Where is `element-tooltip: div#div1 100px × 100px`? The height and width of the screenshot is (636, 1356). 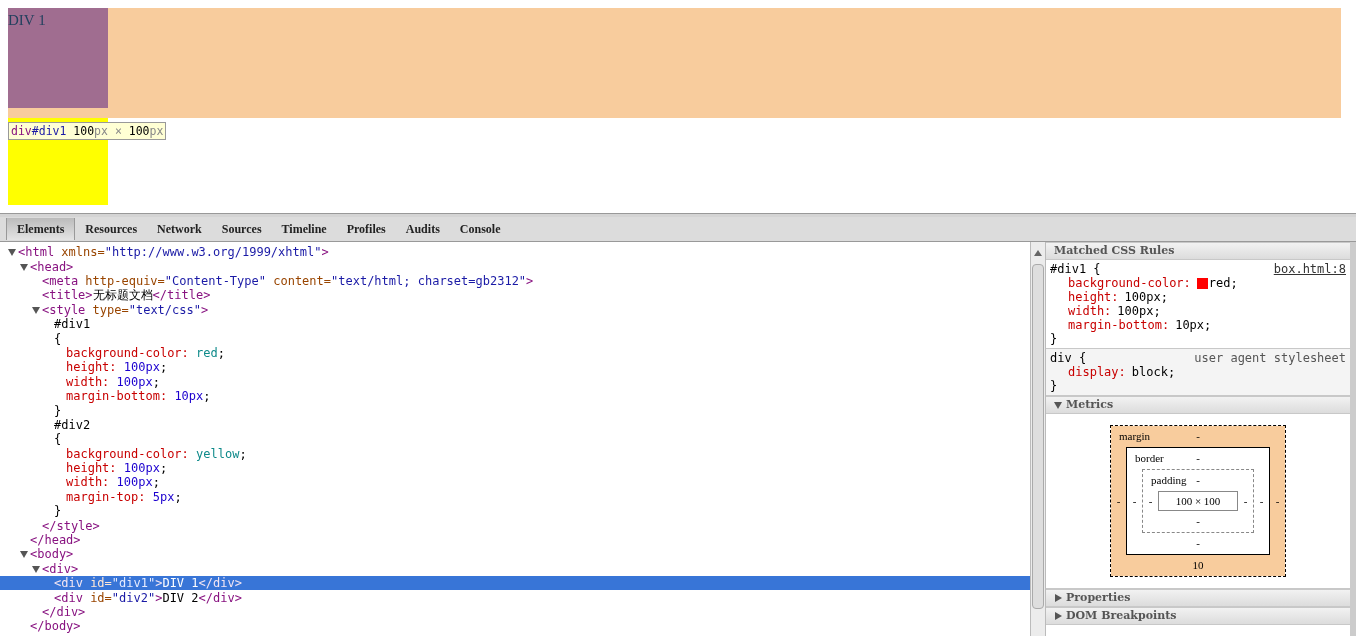
element-tooltip: div#div1 100px × 100px is located at coordinates (87, 131).